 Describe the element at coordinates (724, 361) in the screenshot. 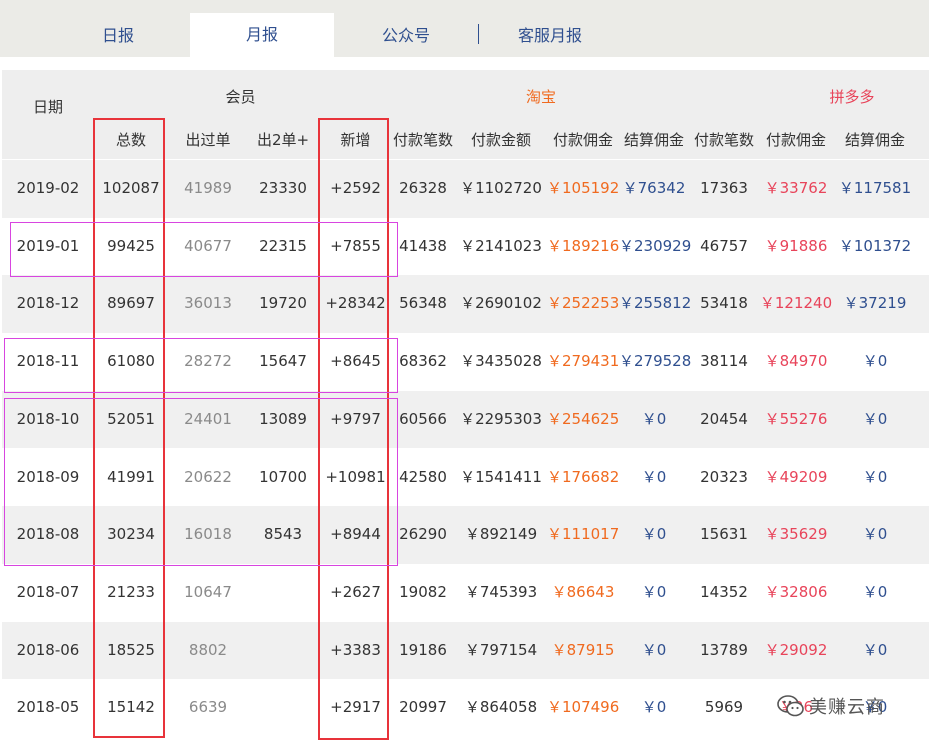

I see `cell-pdd-pay-count: 38114` at that location.